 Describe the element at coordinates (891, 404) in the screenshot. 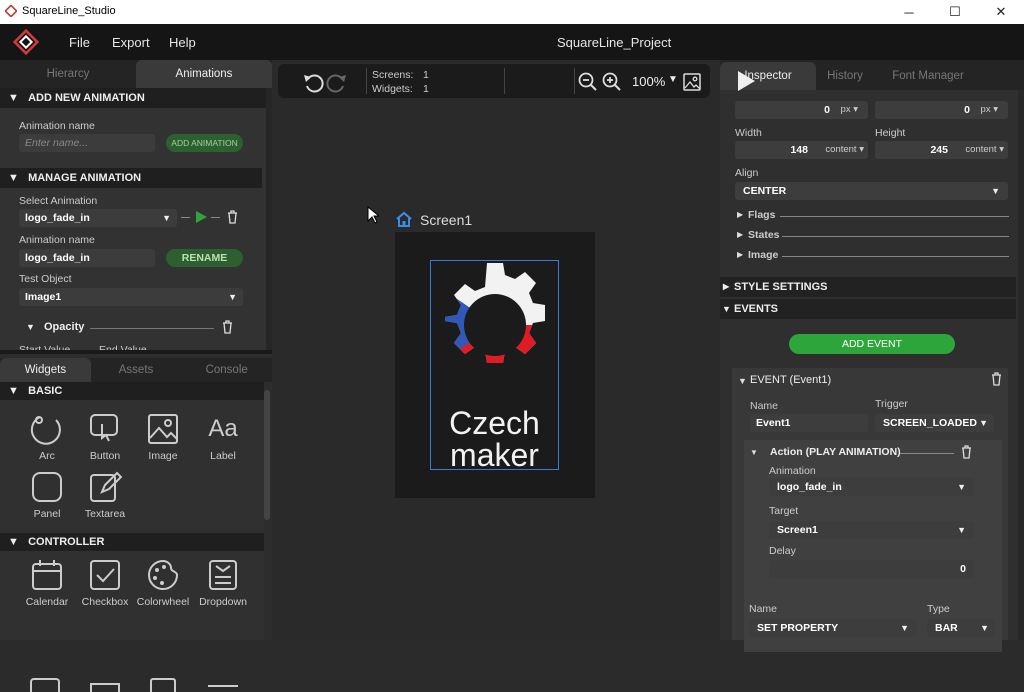

I see `trigger-label: Trigger` at that location.